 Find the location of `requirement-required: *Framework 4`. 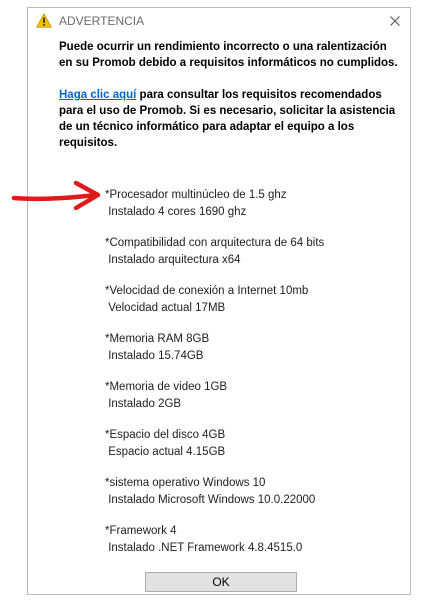

requirement-required: *Framework 4 is located at coordinates (141, 531).